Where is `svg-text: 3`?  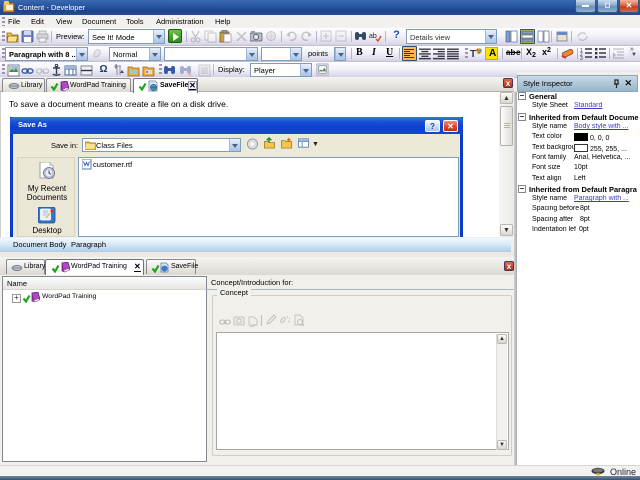
svg-text: 3 is located at coordinates (581, 58).